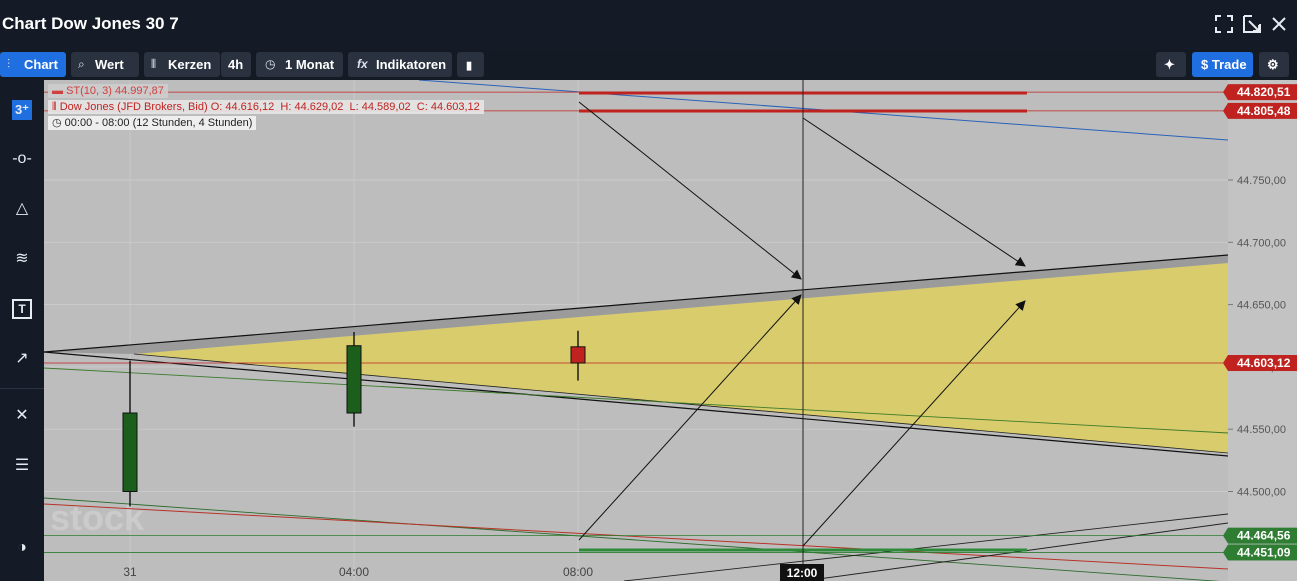  I want to click on candles-small-icon: ⫴, so click(54, 107).